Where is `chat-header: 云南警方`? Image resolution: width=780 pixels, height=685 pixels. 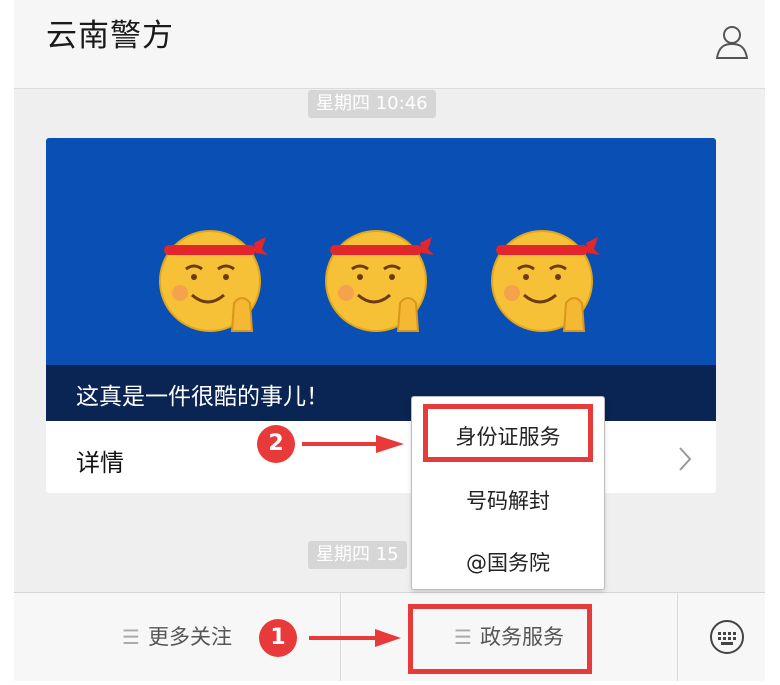
chat-header: 云南警方 is located at coordinates (389, 44).